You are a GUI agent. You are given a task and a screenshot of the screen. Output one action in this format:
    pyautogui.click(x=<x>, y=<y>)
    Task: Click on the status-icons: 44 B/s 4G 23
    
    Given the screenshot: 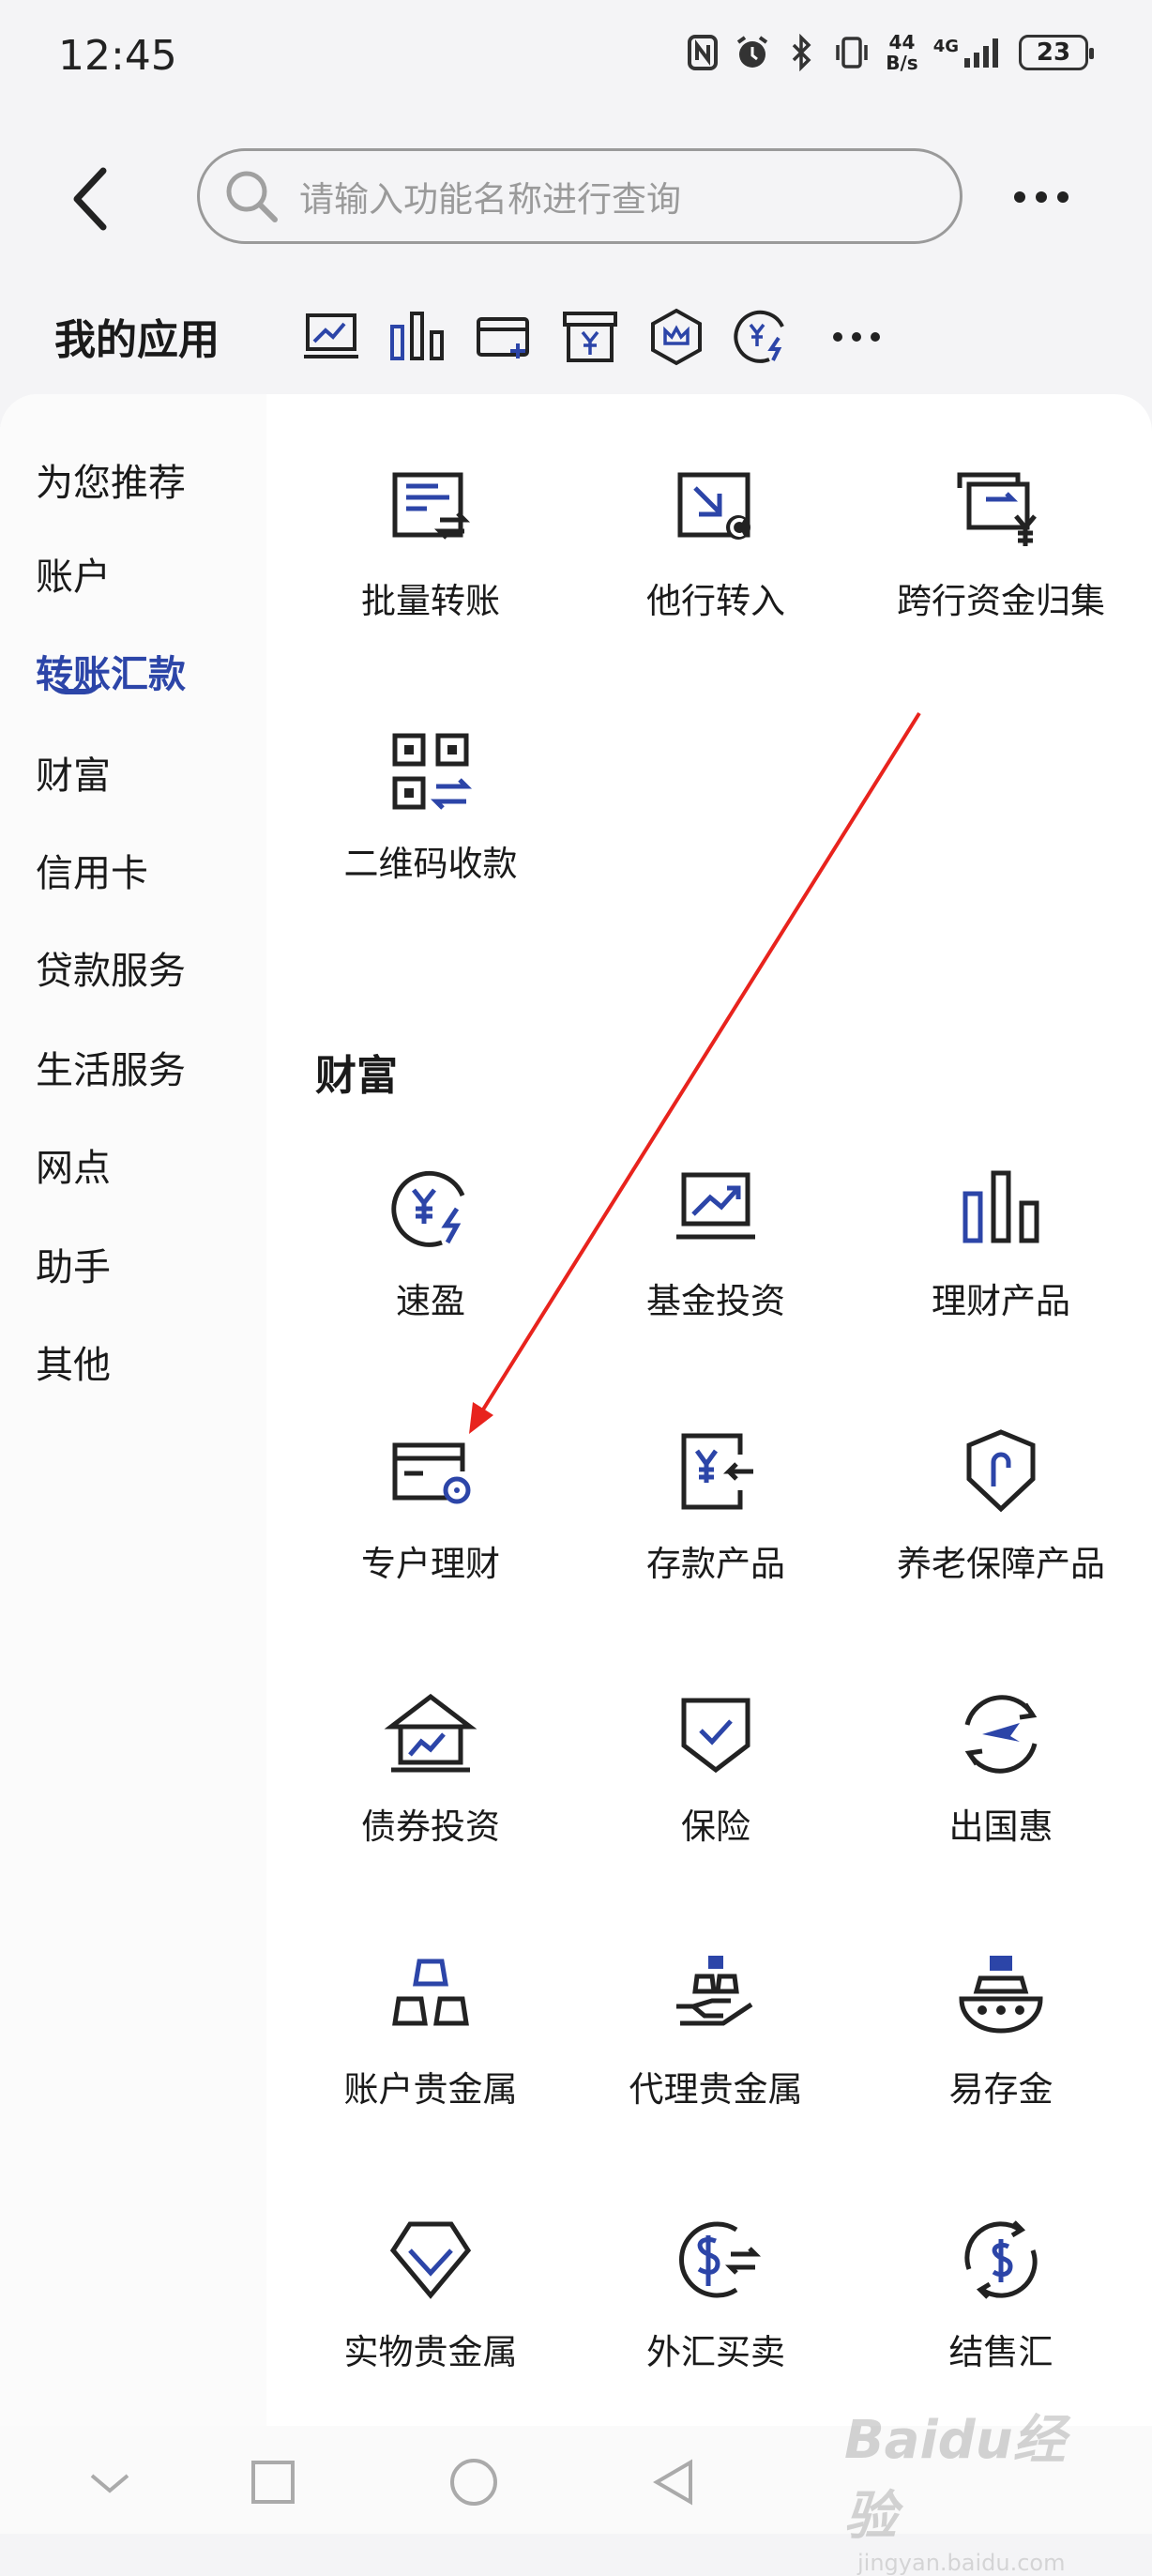 What is the action you would take?
    pyautogui.click(x=891, y=52)
    